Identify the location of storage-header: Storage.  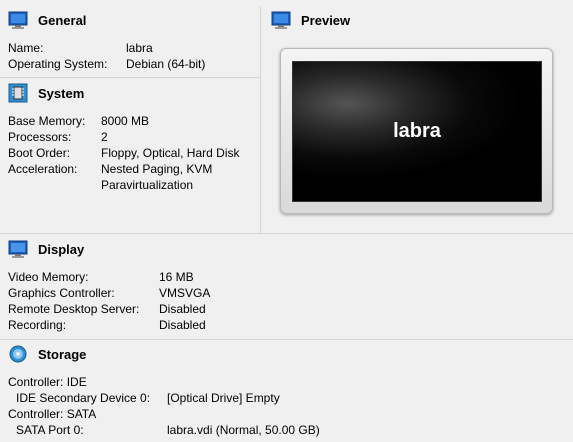
(47, 354).